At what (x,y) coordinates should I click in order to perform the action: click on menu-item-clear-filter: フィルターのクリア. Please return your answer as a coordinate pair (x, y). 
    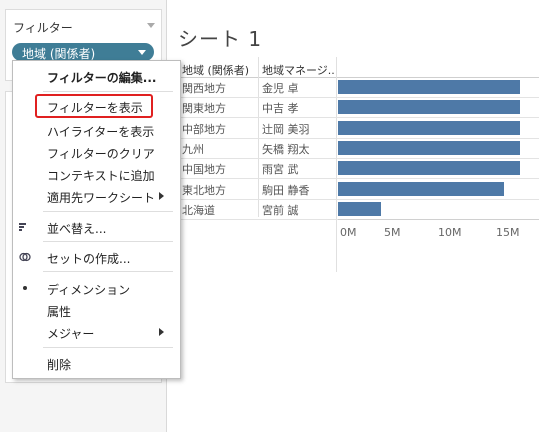
    Looking at the image, I should click on (101, 153).